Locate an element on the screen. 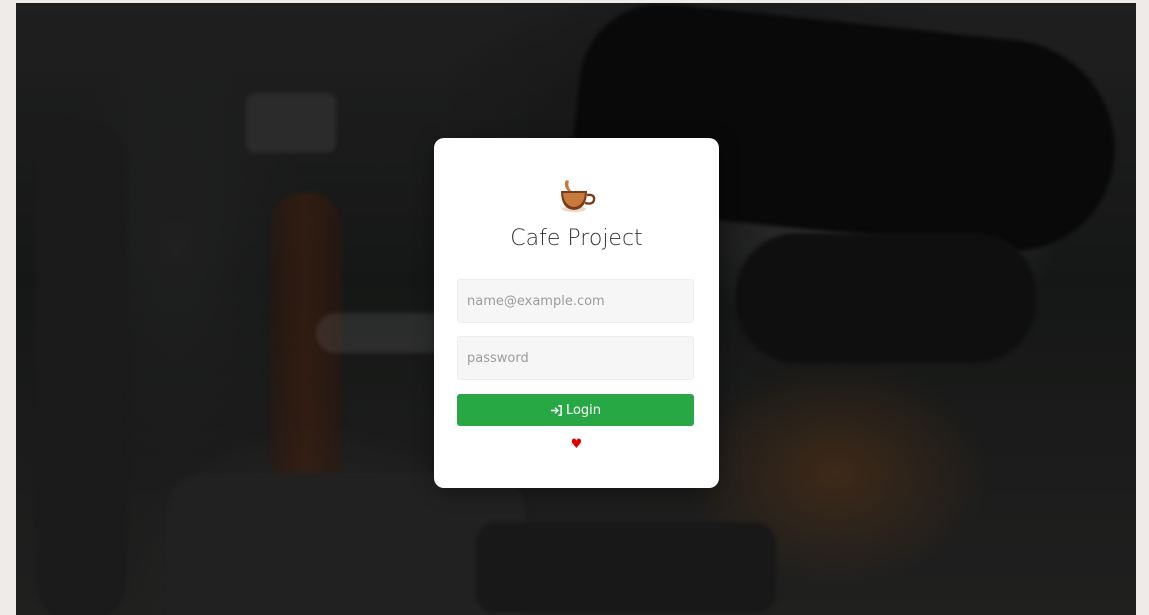 The image size is (1149, 615). login-card: Cafe Project Login ♥ is located at coordinates (576, 313).